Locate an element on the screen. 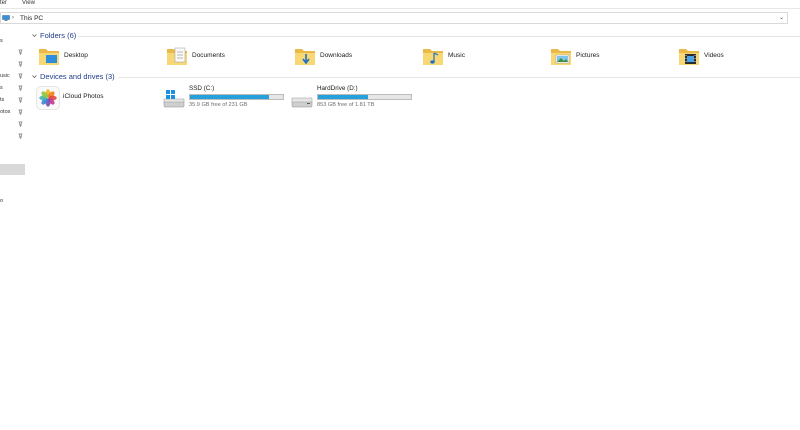 Image resolution: width=800 pixels, height=430 pixels. drive-c: SSD (C:) 35.9 GB free of 231 GB is located at coordinates (225, 99).